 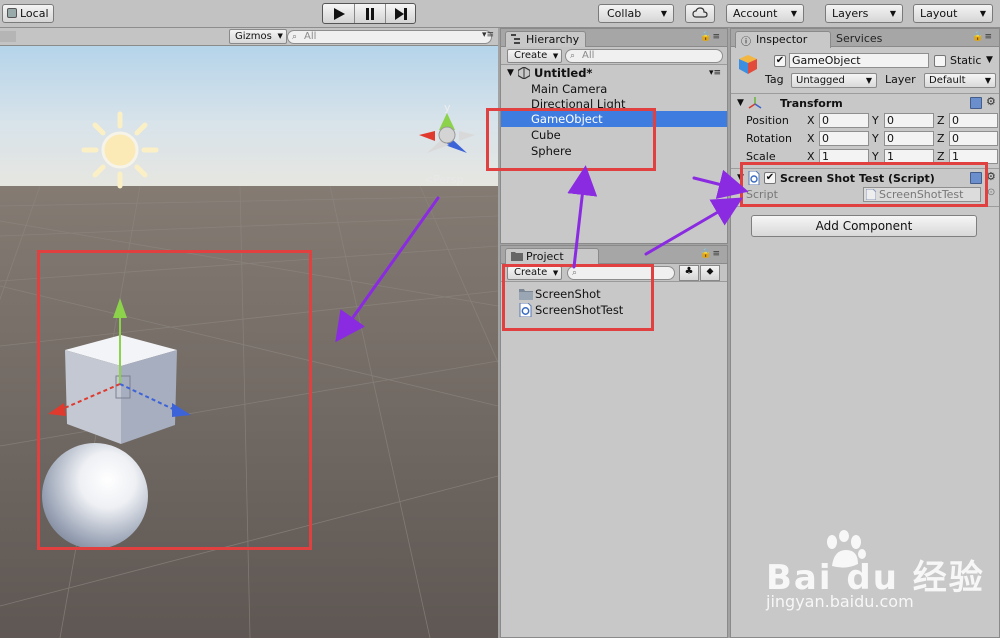 I want to click on layers-dropdown: Layers ▼, so click(x=864, y=13).